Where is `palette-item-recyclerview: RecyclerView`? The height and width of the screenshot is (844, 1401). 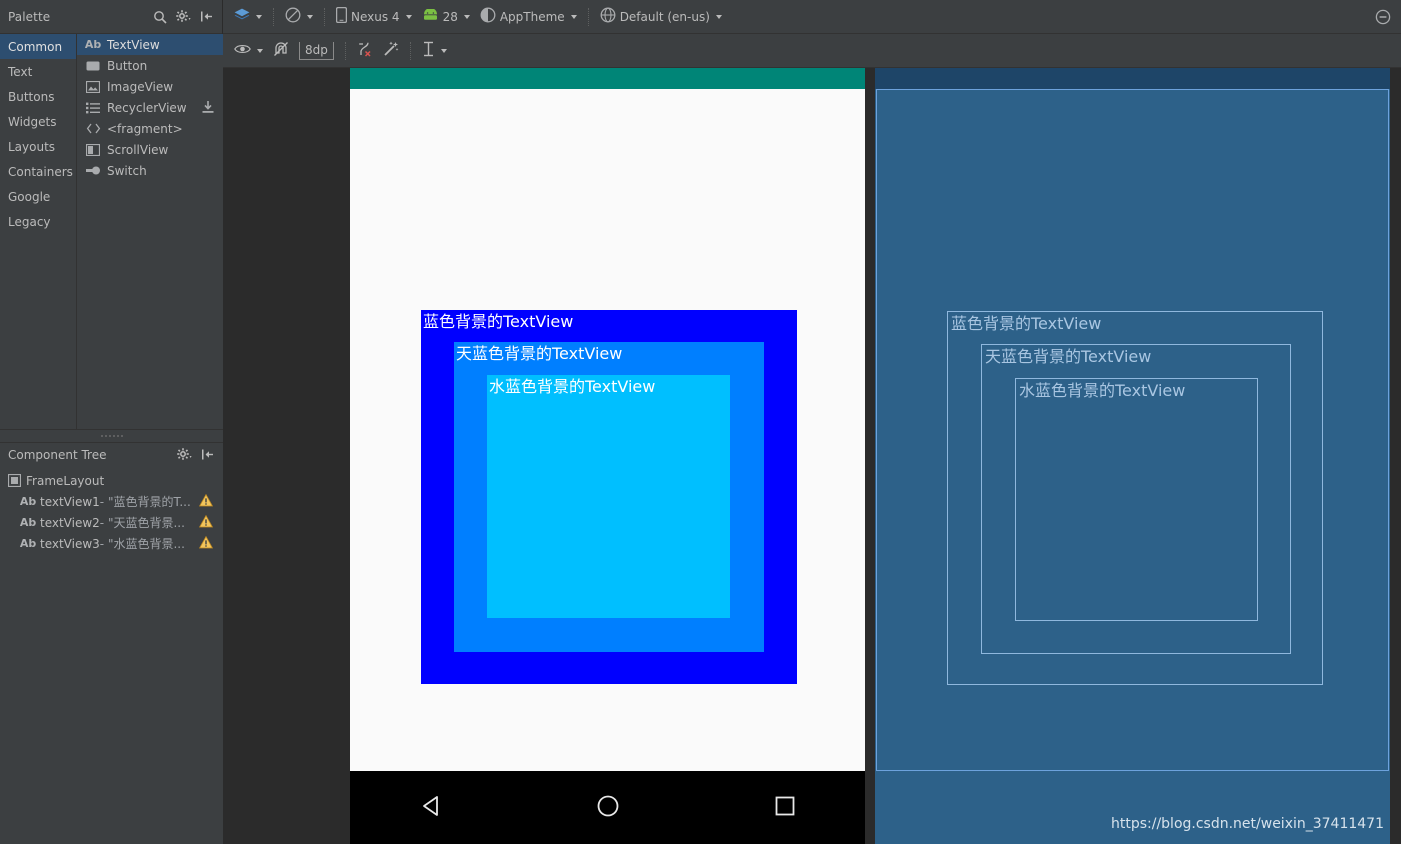 palette-item-recyclerview: RecyclerView is located at coordinates (150, 107).